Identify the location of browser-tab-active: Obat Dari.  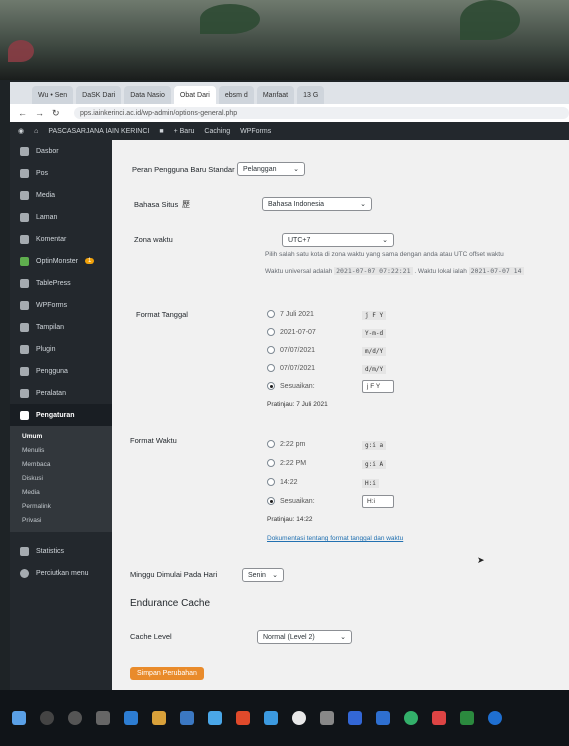
(194, 95).